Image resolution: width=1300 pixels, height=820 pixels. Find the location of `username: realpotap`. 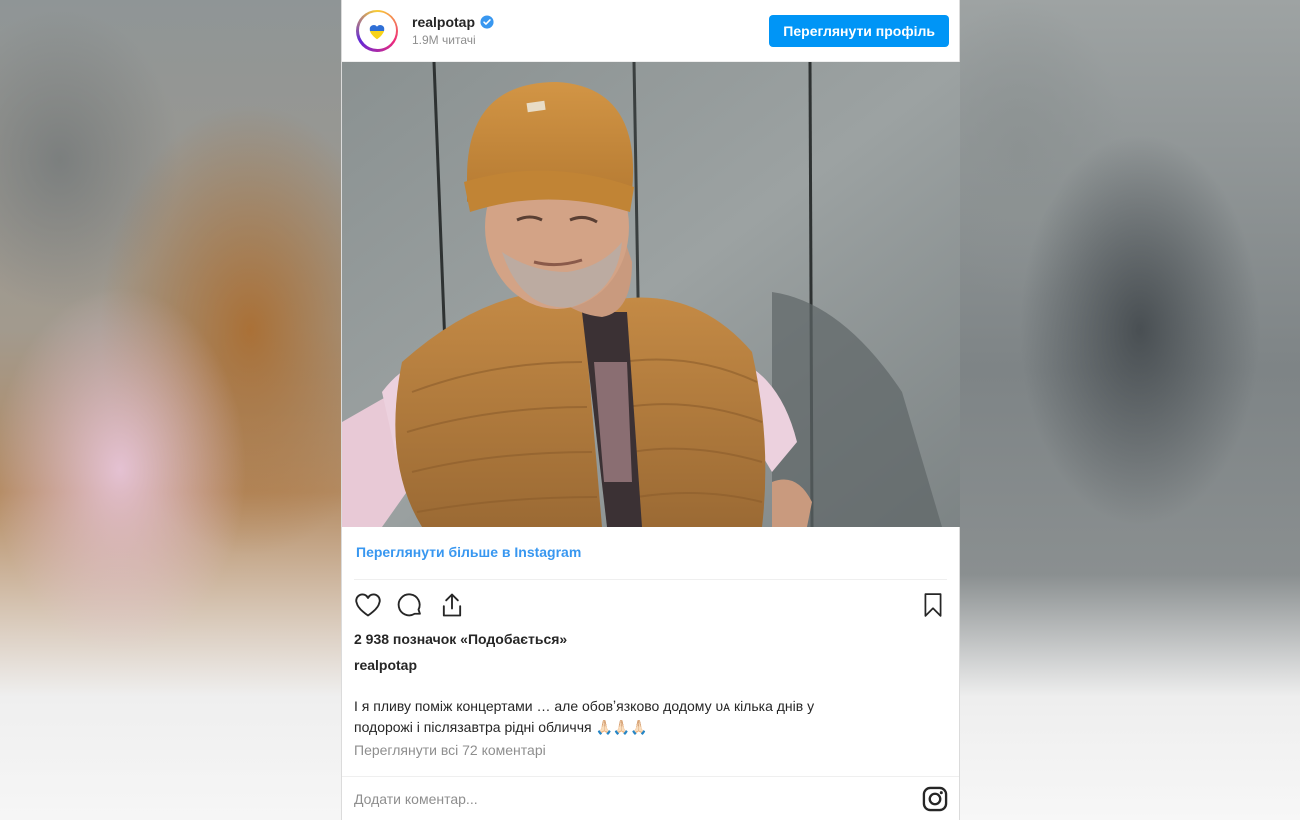

username: realpotap is located at coordinates (443, 22).